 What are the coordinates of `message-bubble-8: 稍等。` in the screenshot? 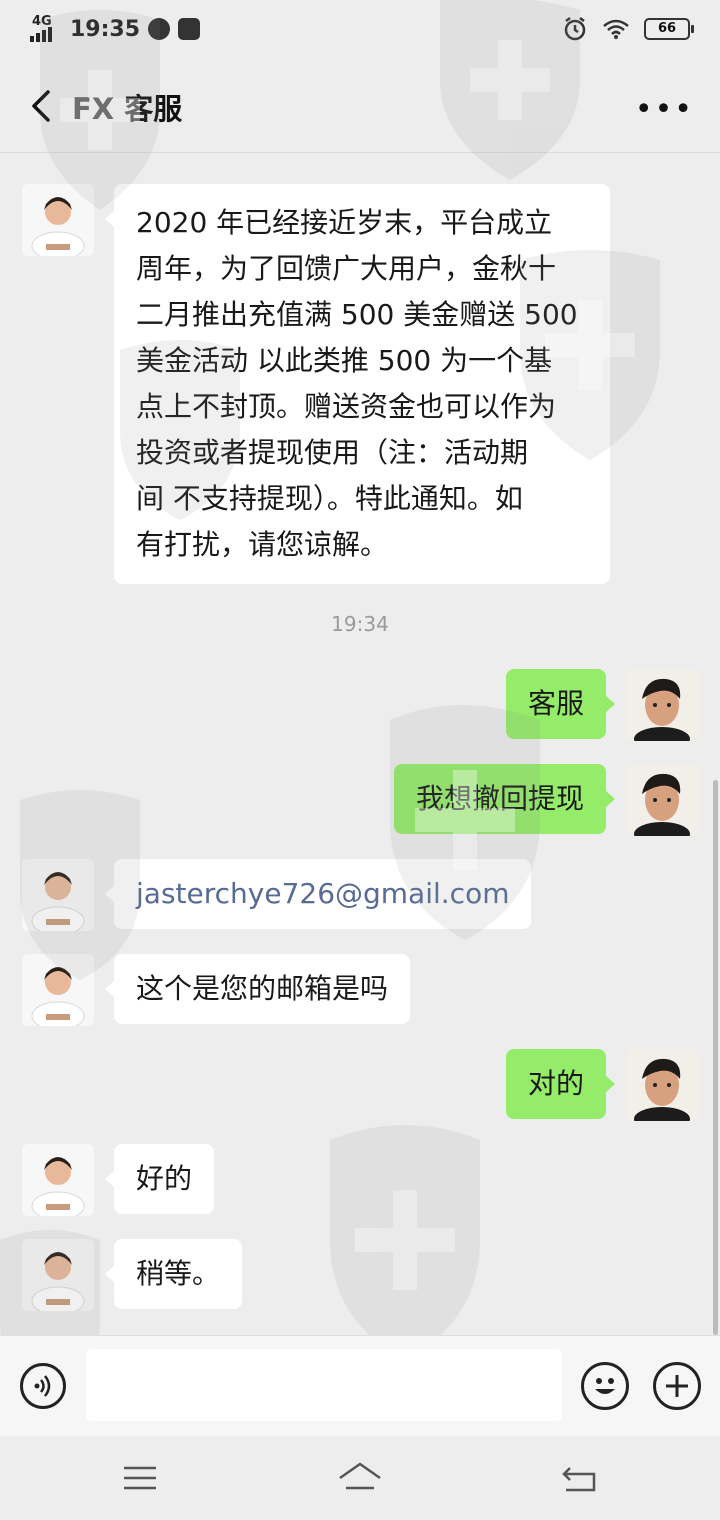 It's located at (173, 1274).